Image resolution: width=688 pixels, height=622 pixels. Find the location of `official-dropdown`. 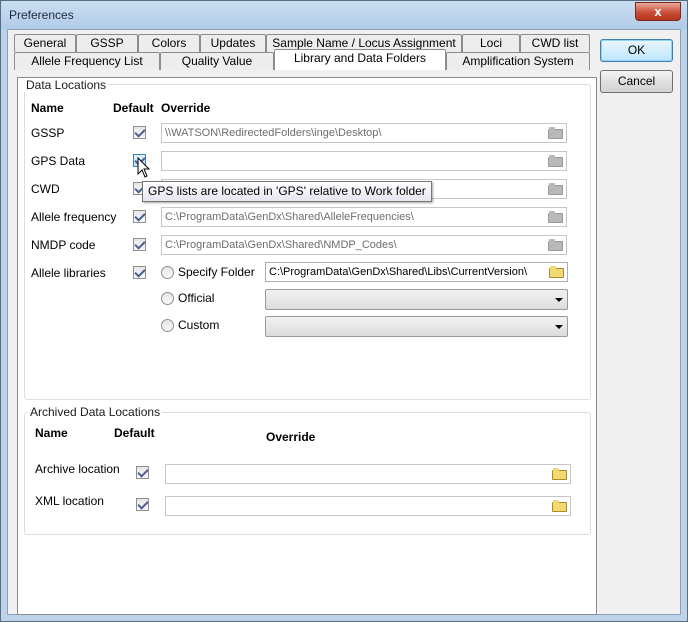

official-dropdown is located at coordinates (416, 299).